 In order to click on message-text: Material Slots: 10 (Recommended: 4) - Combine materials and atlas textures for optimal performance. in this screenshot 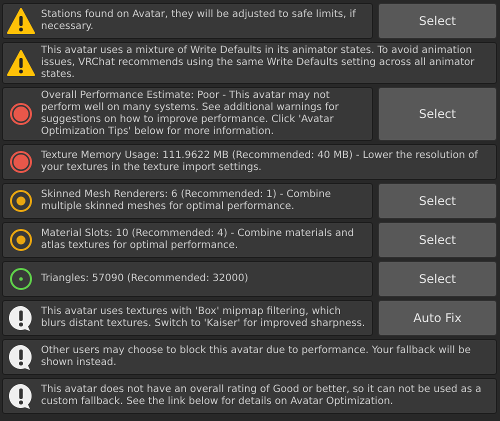, I will do `click(198, 240)`.